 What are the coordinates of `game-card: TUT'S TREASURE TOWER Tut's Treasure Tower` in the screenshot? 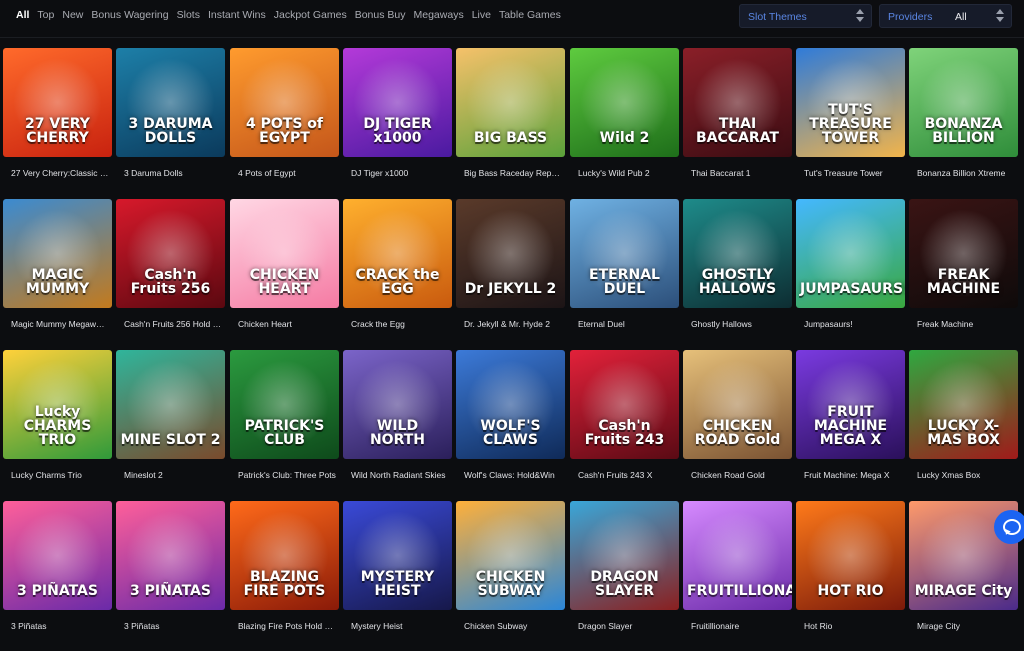 It's located at (850, 123).